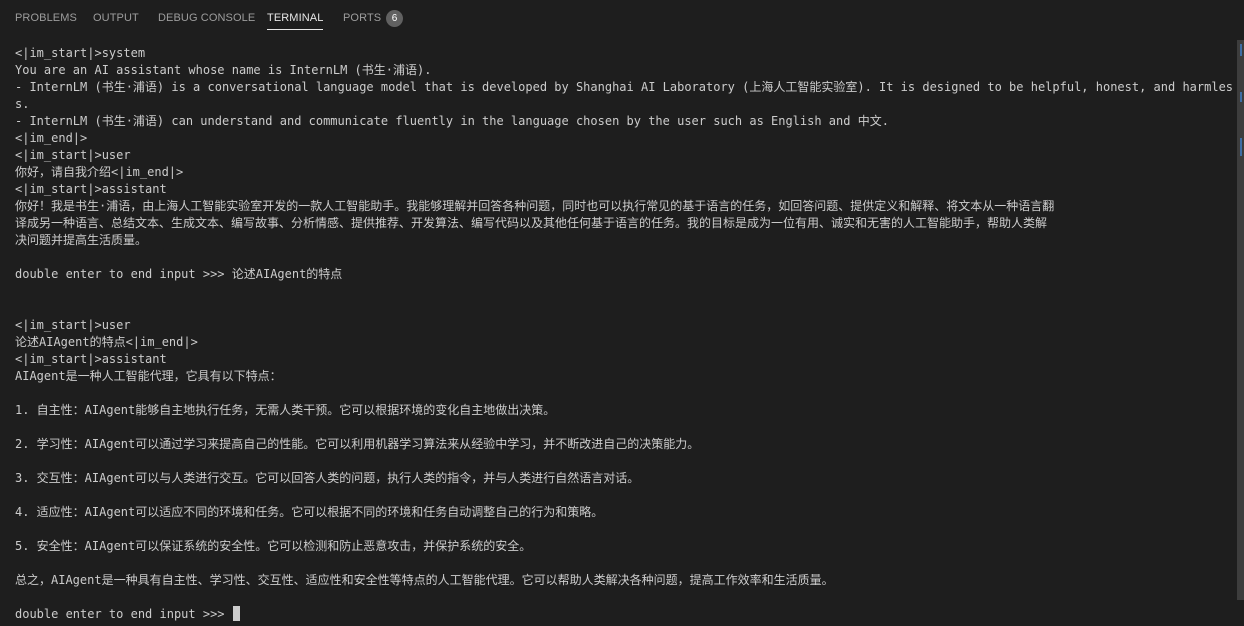 The width and height of the screenshot is (1244, 626). What do you see at coordinates (236, 613) in the screenshot?
I see `terminal-cursor` at bounding box center [236, 613].